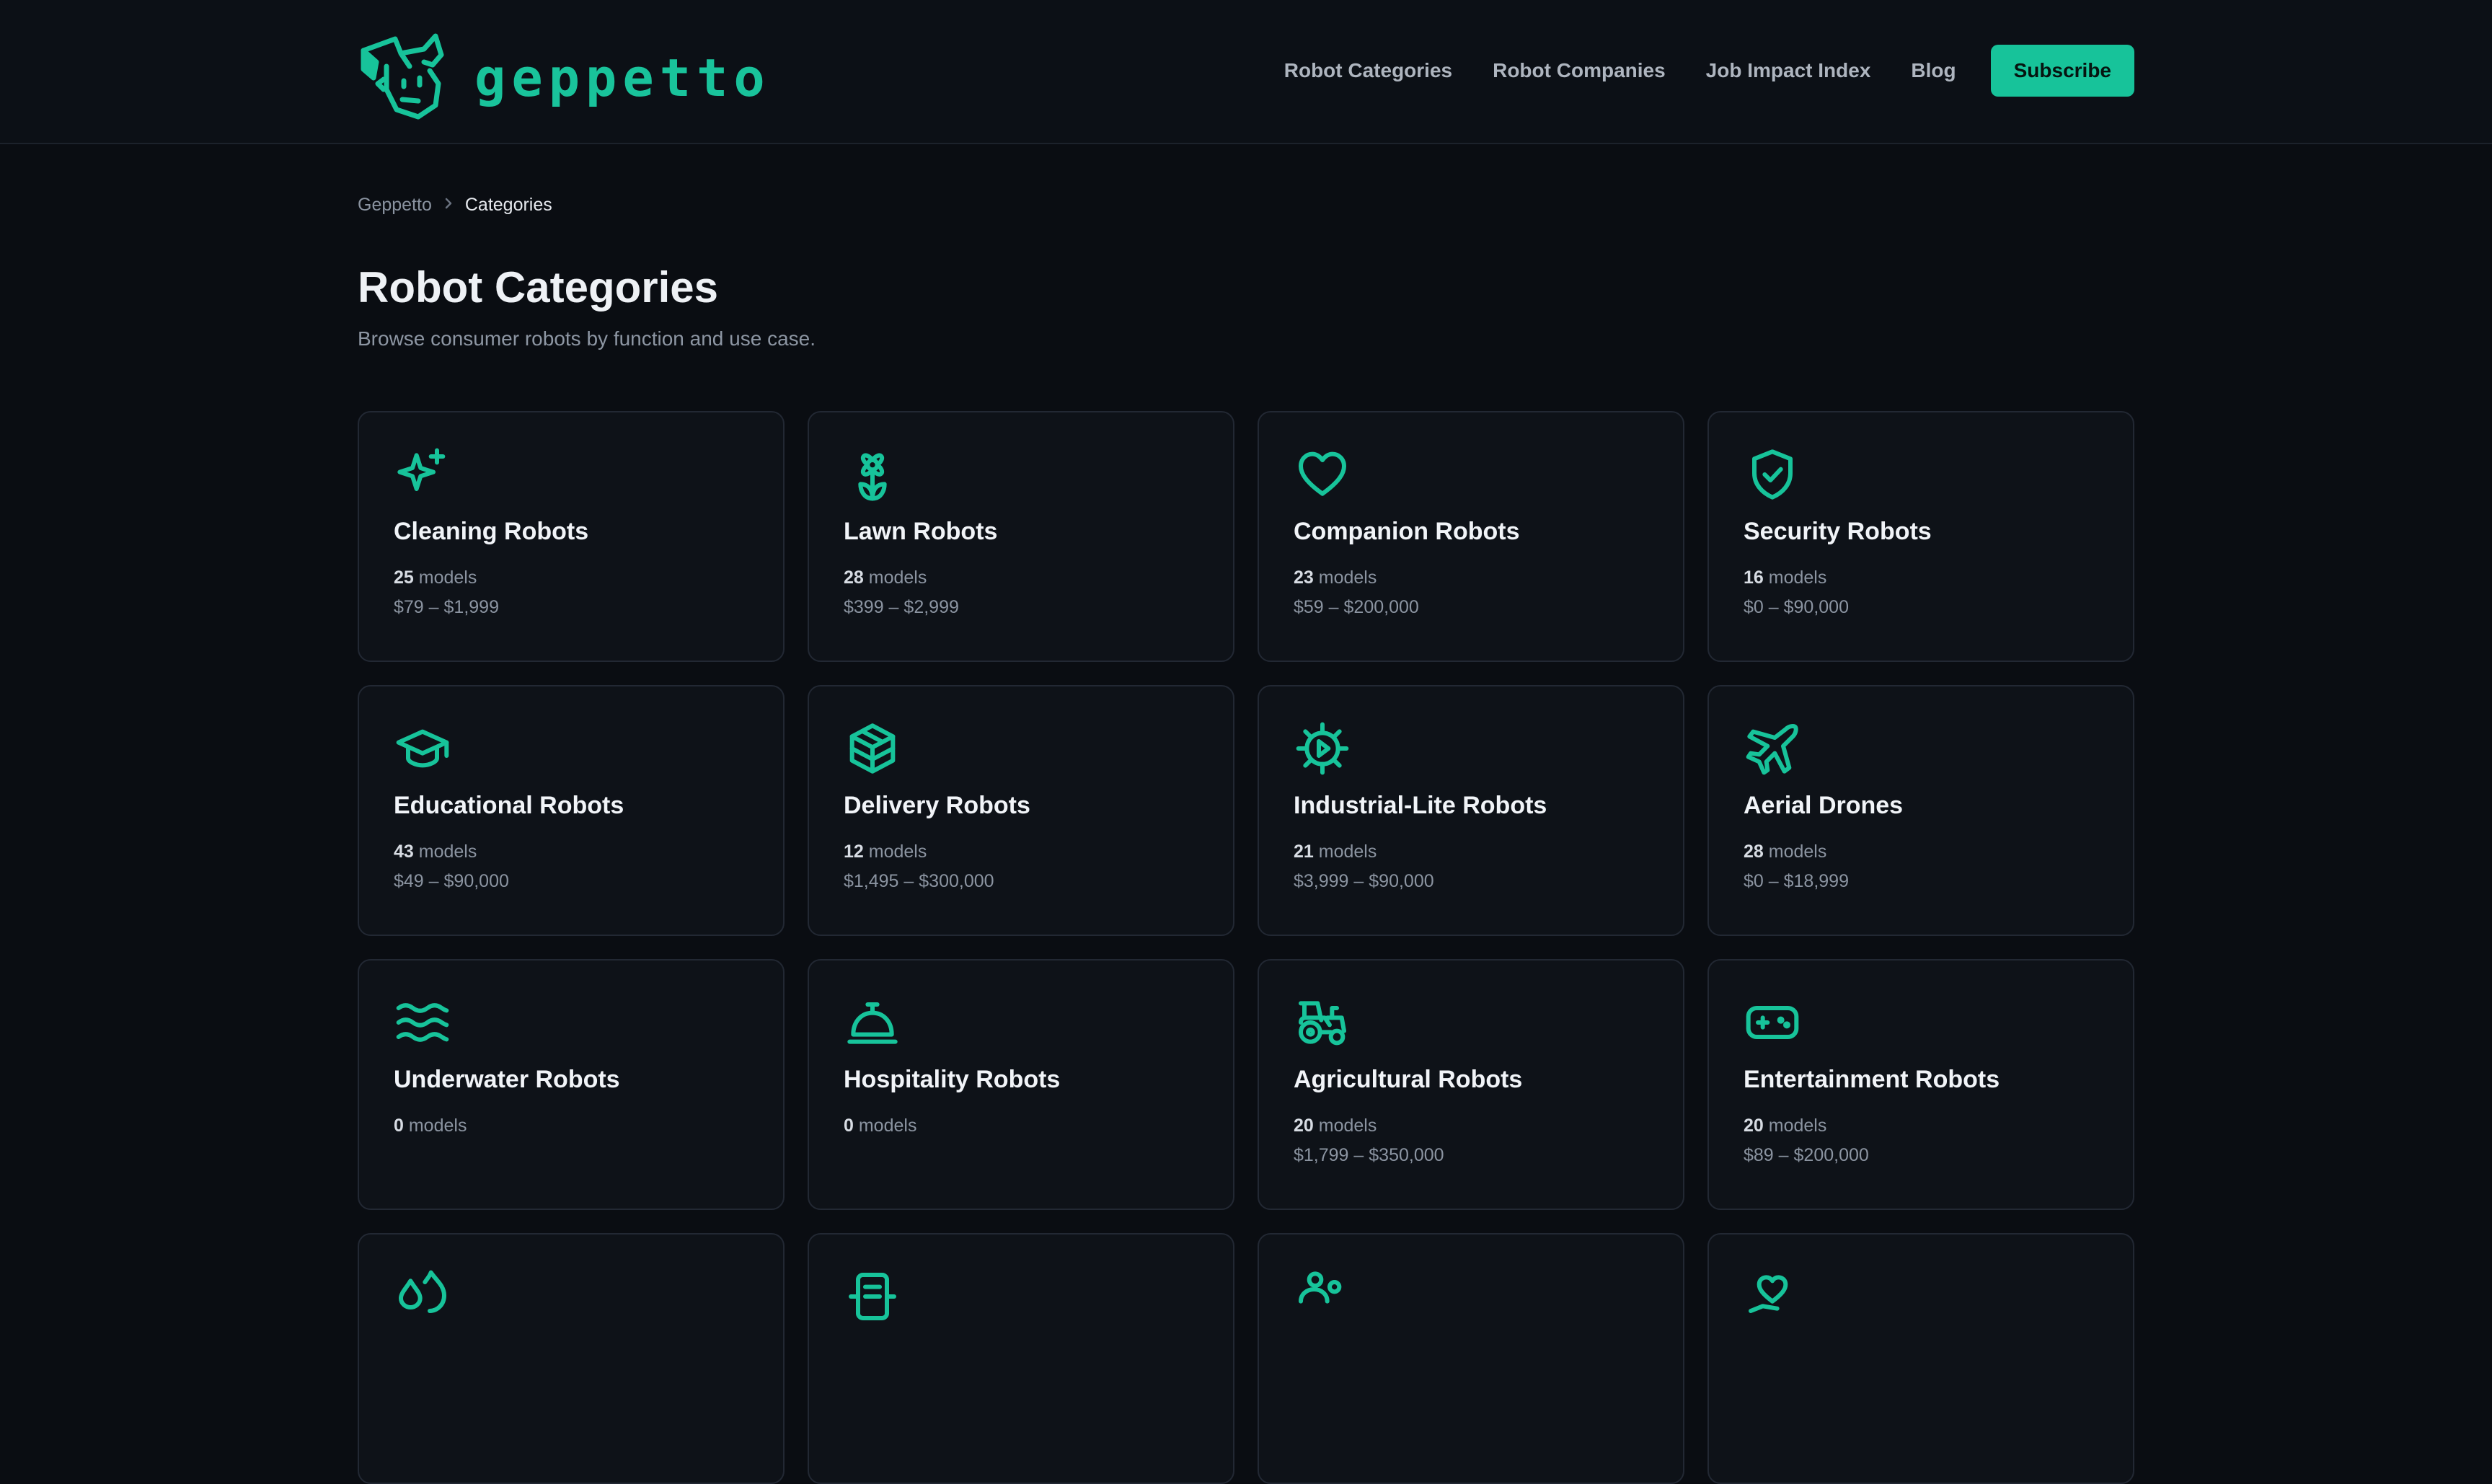 The height and width of the screenshot is (1484, 2492). Describe the element at coordinates (435, 852) in the screenshot. I see `category-count: 43 models` at that location.